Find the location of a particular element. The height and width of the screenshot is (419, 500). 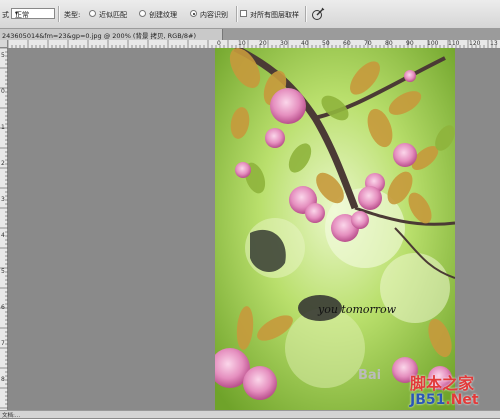

watermark-site: JB51.Net is located at coordinates (444, 400).